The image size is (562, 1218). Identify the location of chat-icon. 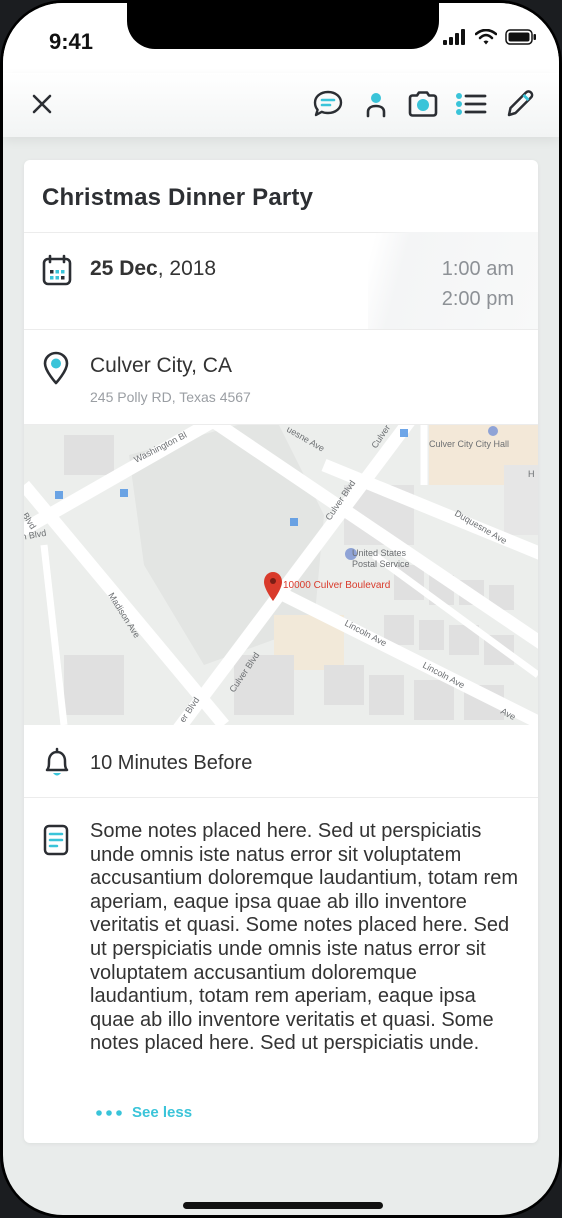
(328, 103).